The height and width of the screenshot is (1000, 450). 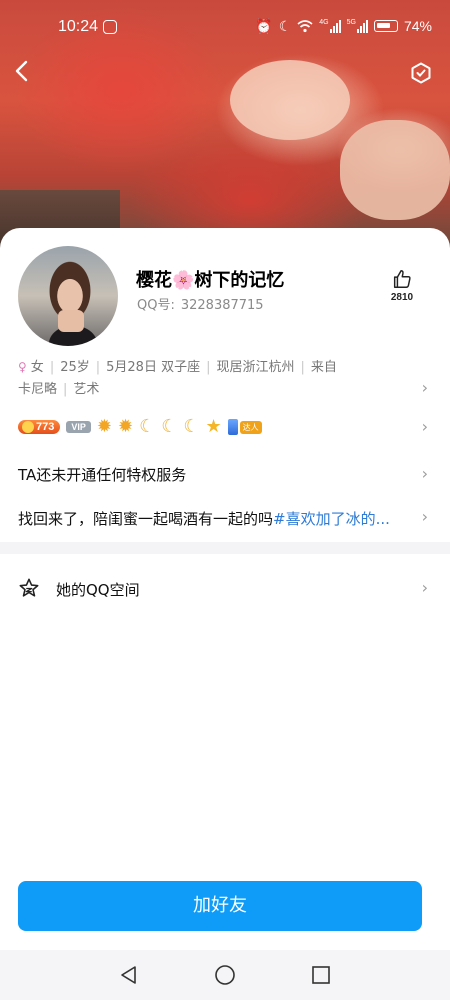 I want to click on battery-percent: 74%, so click(x=417, y=26).